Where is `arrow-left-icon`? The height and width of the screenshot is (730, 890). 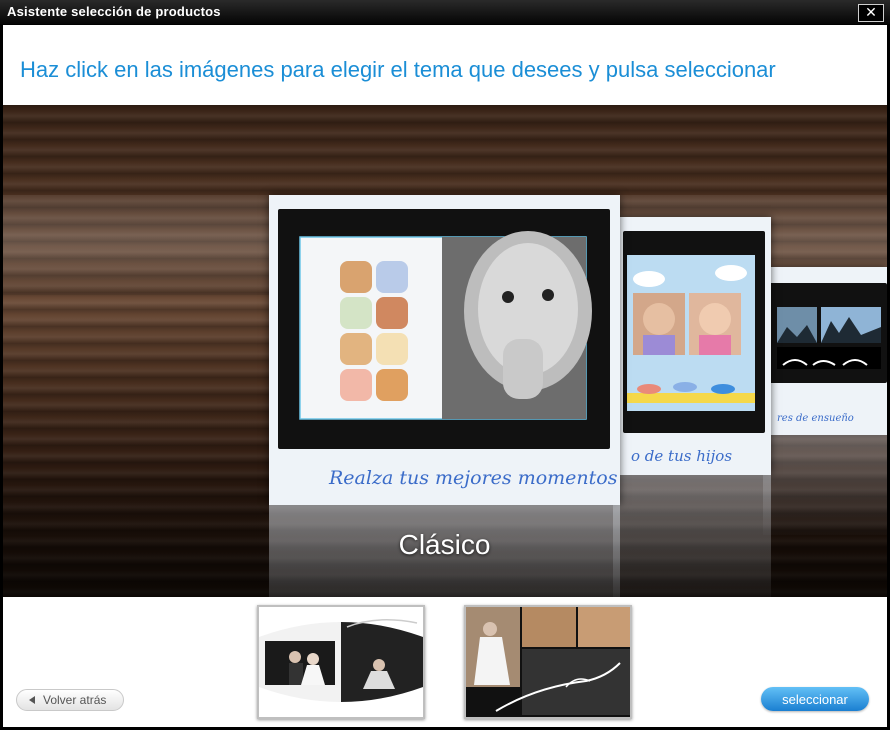 arrow-left-icon is located at coordinates (32, 700).